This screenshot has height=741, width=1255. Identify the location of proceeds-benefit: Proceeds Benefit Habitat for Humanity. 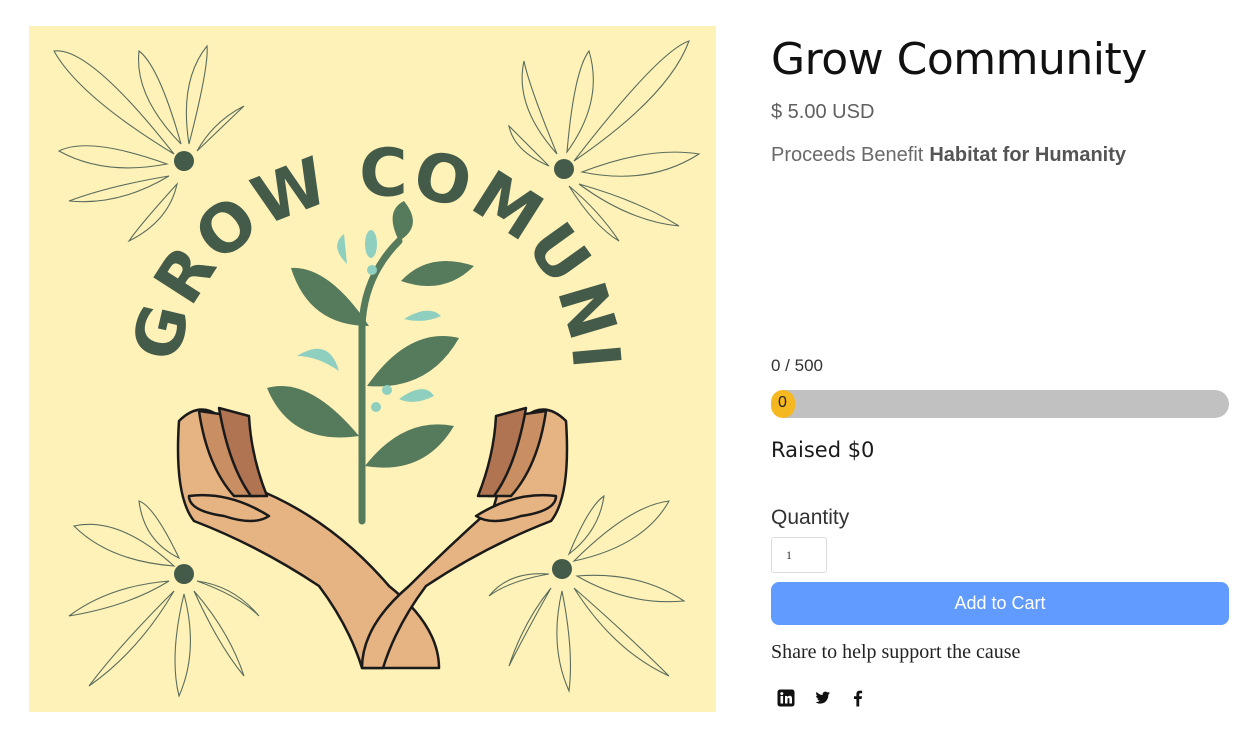
(948, 155).